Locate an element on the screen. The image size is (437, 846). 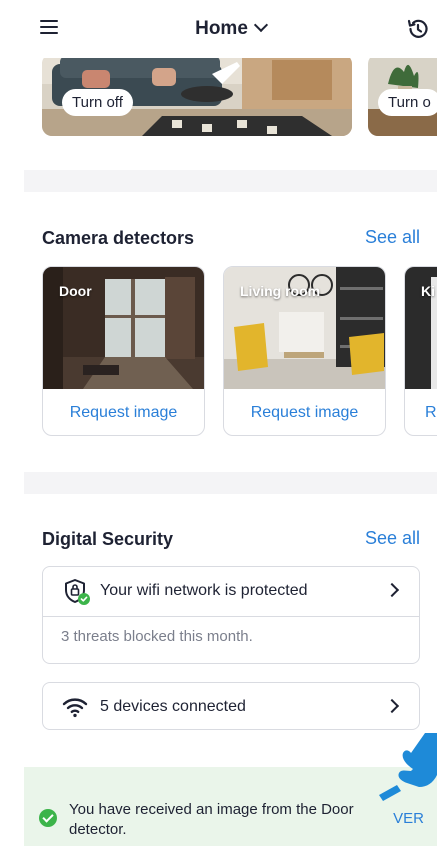
devices-connected-row: 5 devices connected is located at coordinates (231, 707).